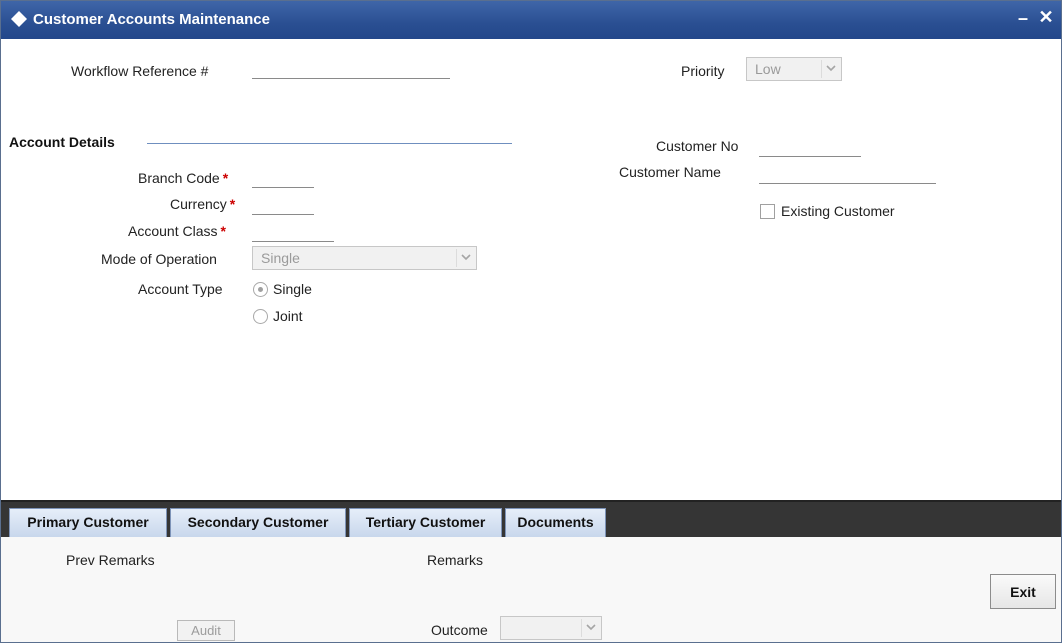  I want to click on outcome-select, so click(551, 628).